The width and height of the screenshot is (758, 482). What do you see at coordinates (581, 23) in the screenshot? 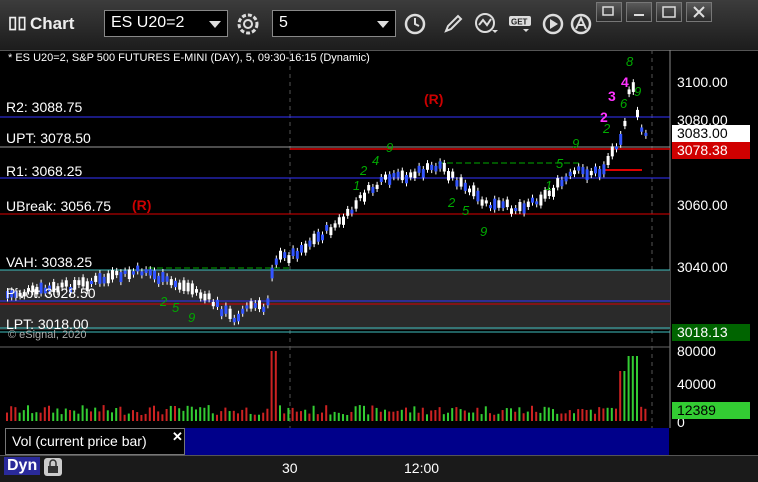
I see `alert-icon` at bounding box center [581, 23].